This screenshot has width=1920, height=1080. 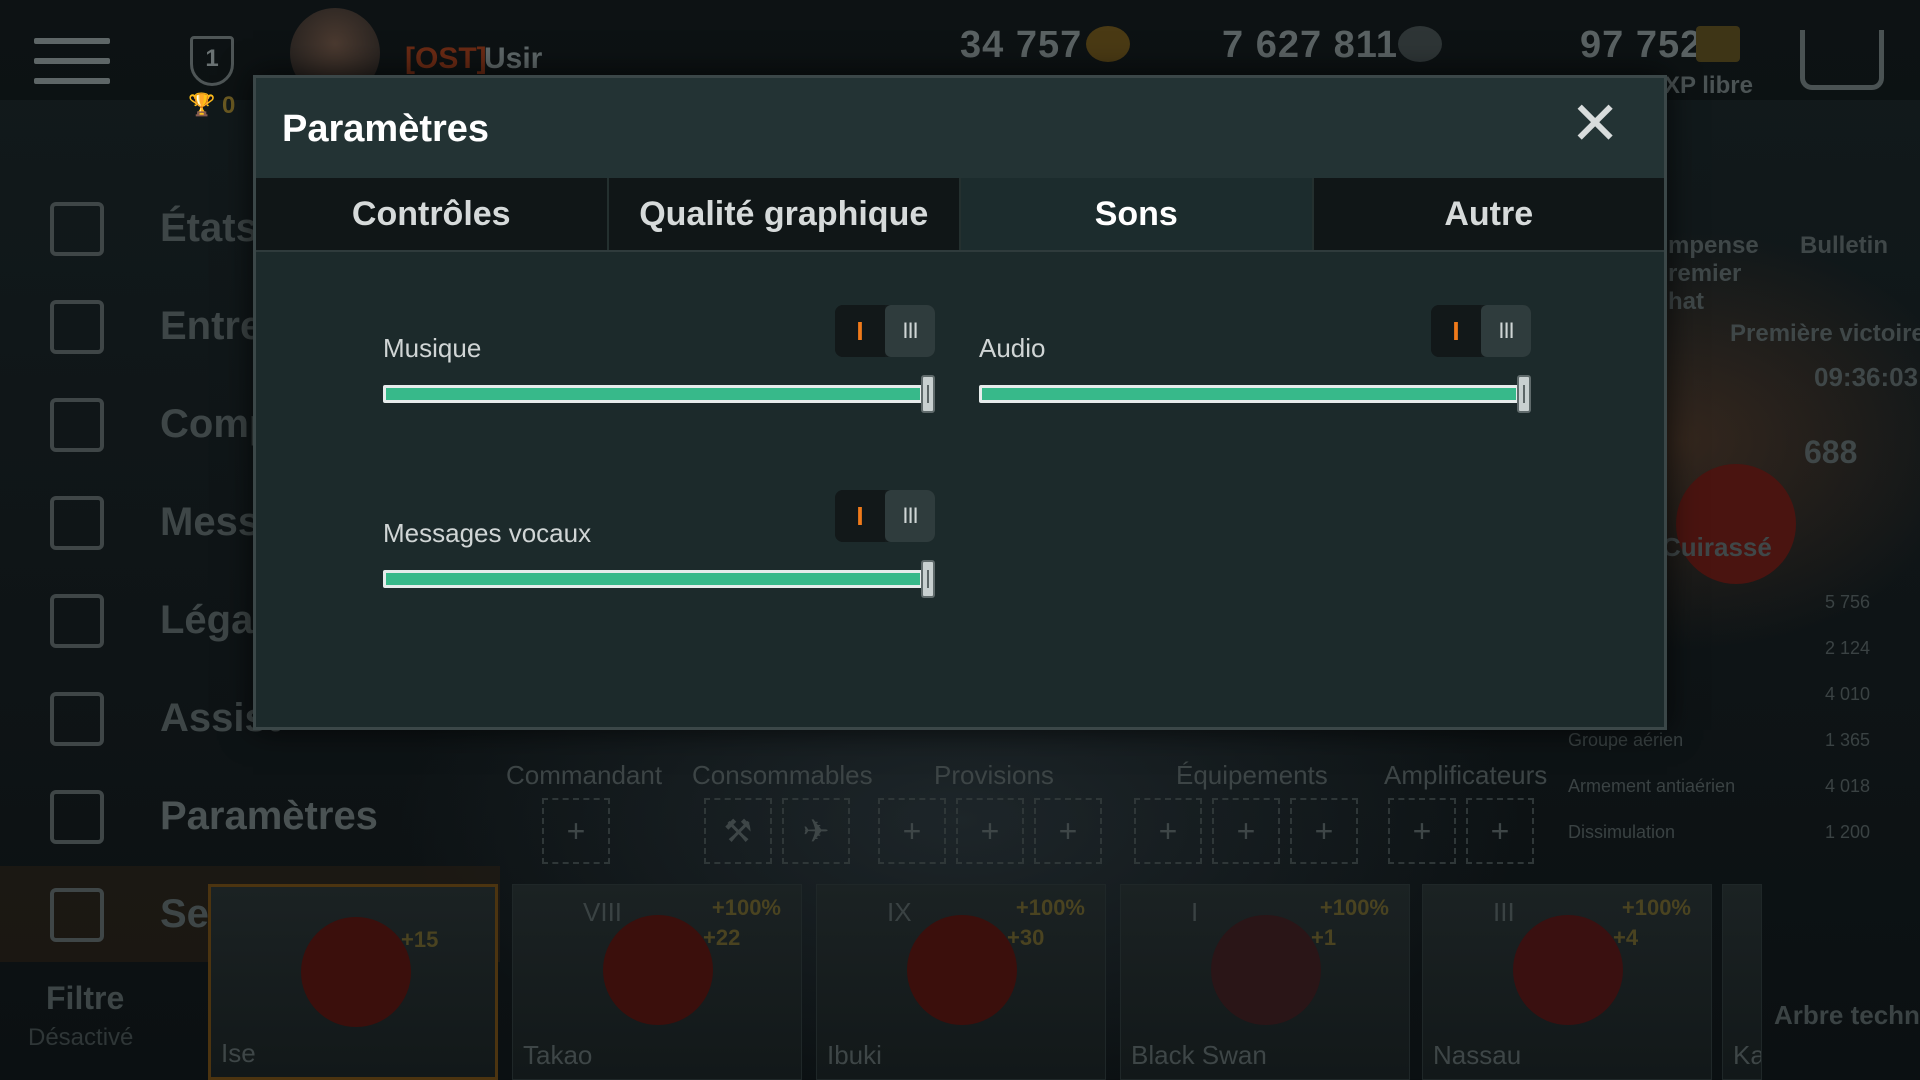 What do you see at coordinates (77, 817) in the screenshot?
I see `wrench-icon` at bounding box center [77, 817].